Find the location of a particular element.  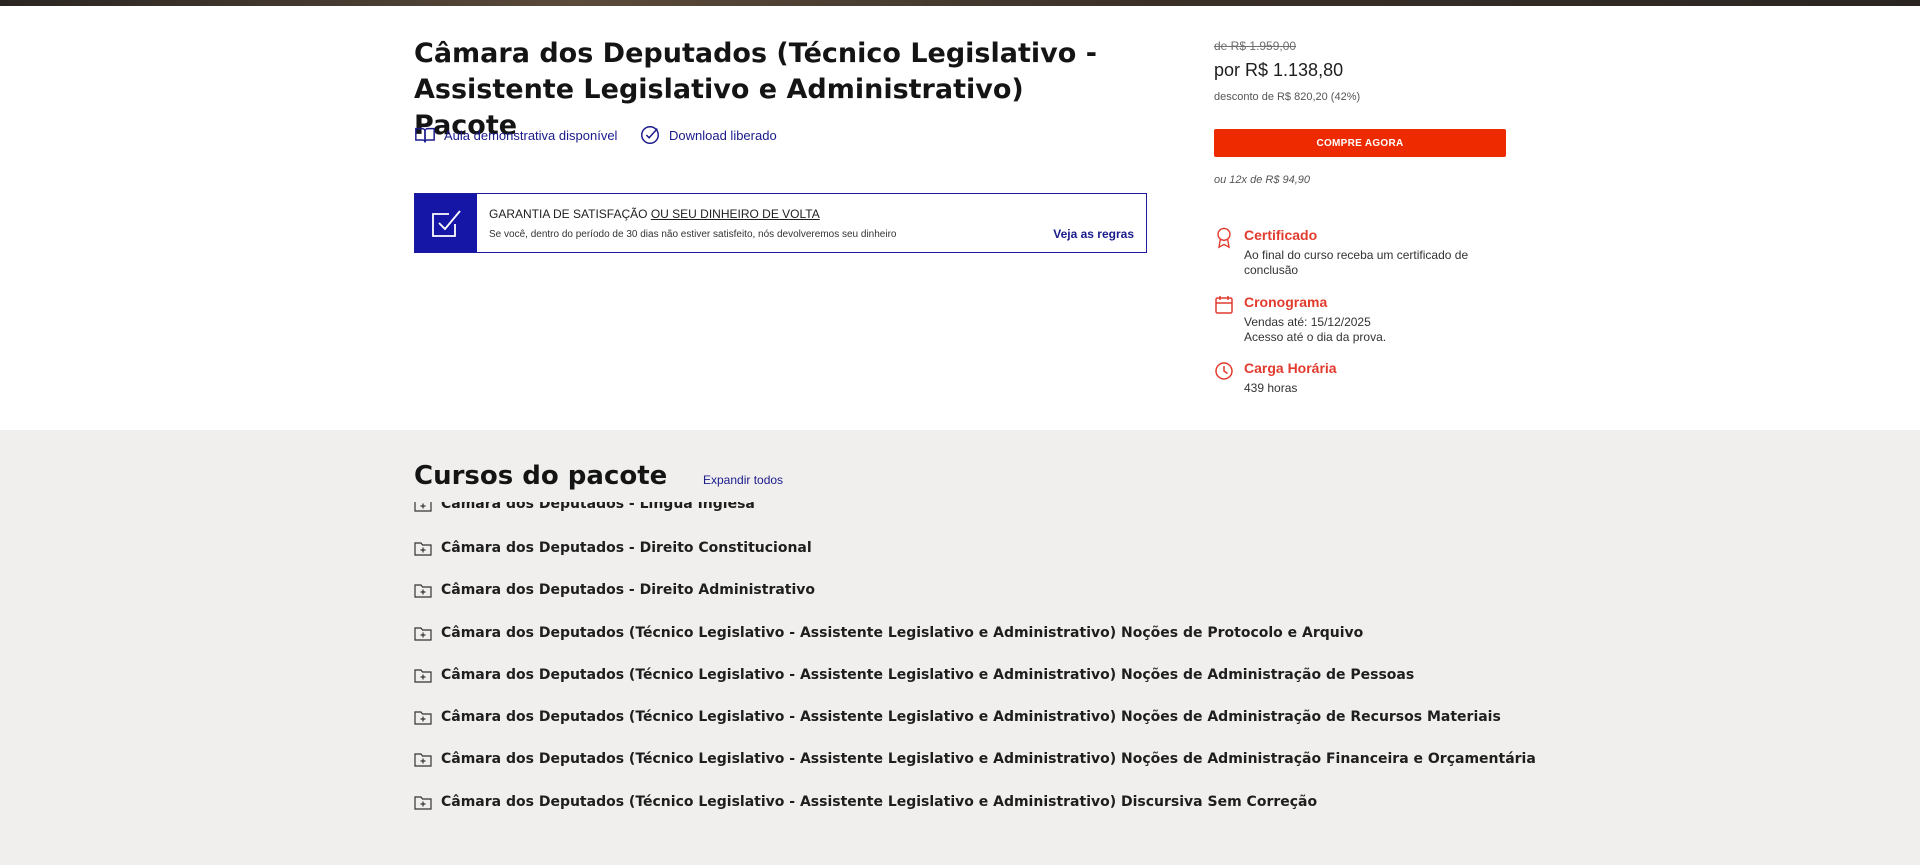

clock-icon is located at coordinates (1224, 371).